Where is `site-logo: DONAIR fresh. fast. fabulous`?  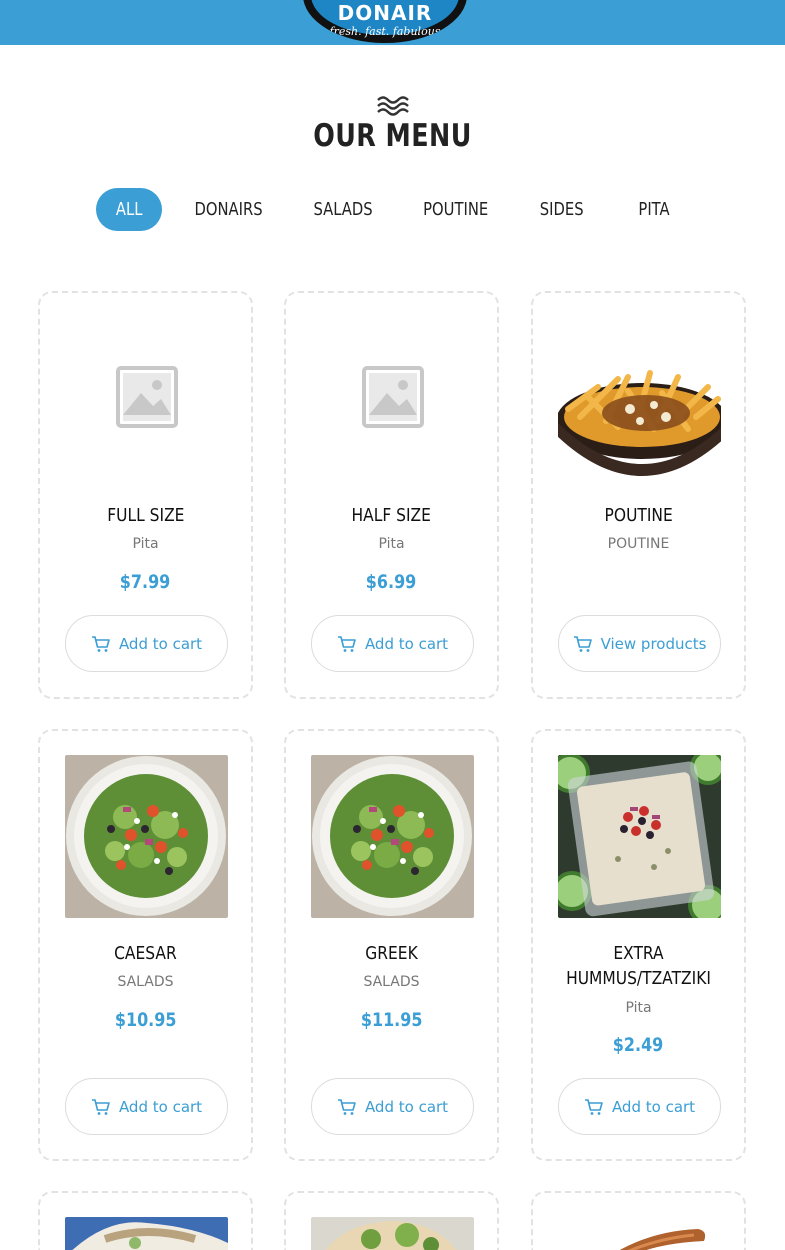
site-logo: DONAIR fresh. fast. fabulous is located at coordinates (385, 22).